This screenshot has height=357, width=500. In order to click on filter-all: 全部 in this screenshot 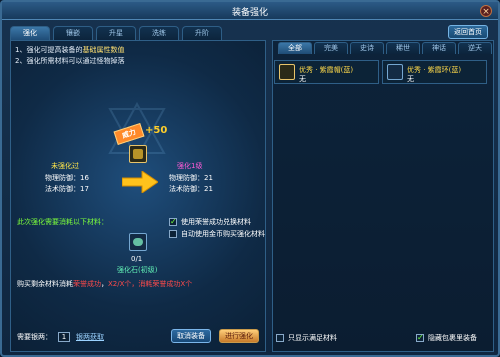, I will do `click(295, 48)`.